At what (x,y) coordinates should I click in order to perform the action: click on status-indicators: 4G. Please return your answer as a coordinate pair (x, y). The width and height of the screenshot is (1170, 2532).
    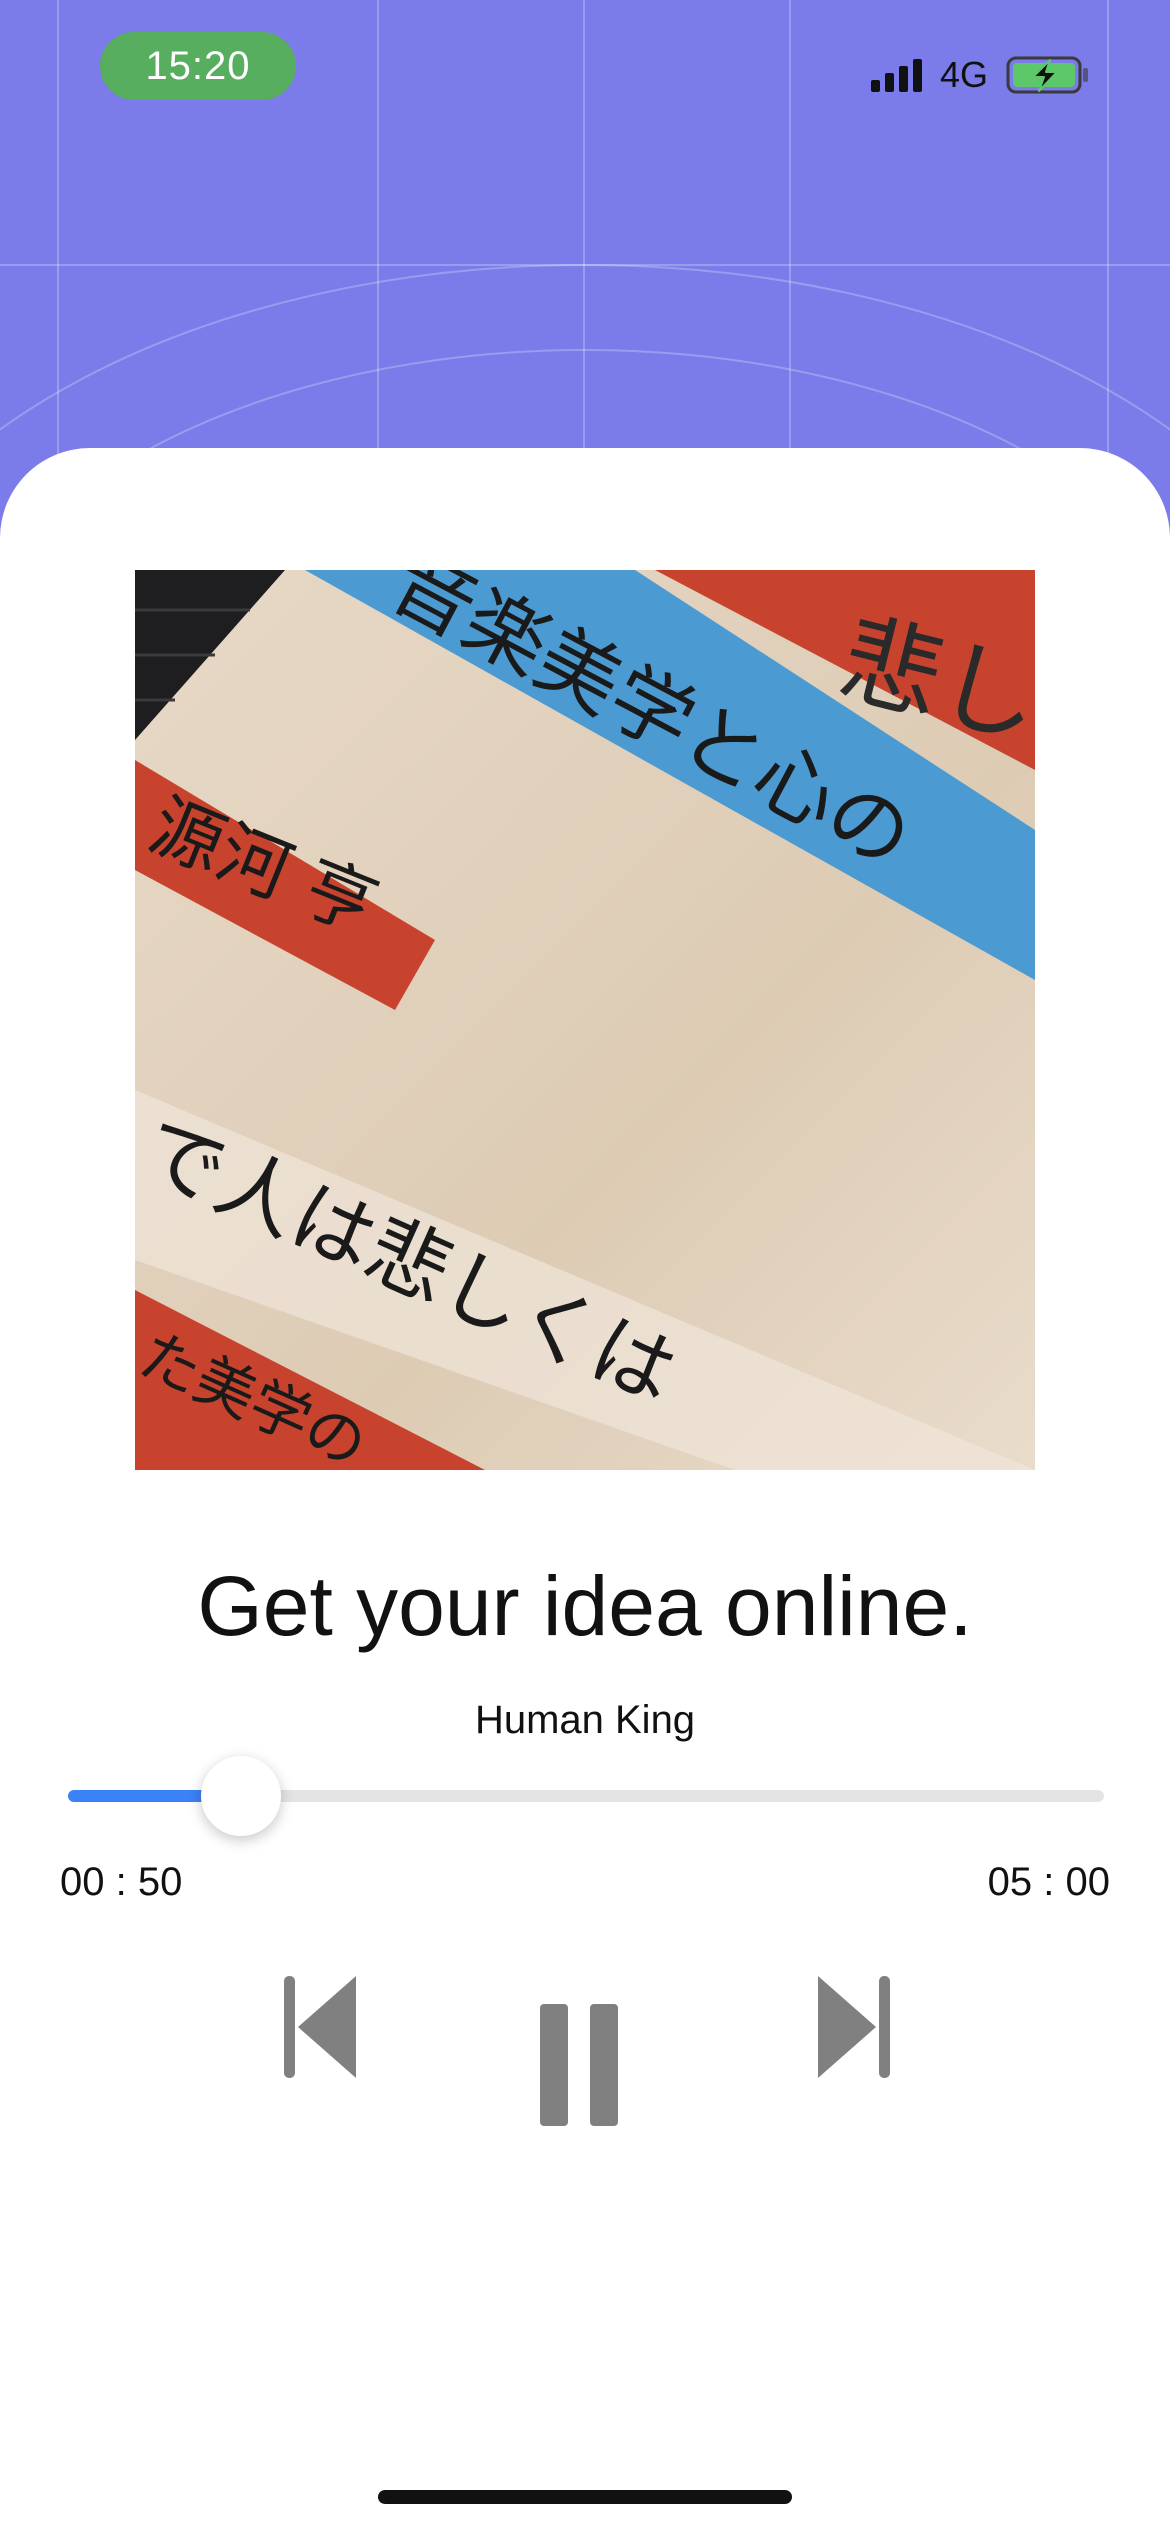
    Looking at the image, I should click on (980, 75).